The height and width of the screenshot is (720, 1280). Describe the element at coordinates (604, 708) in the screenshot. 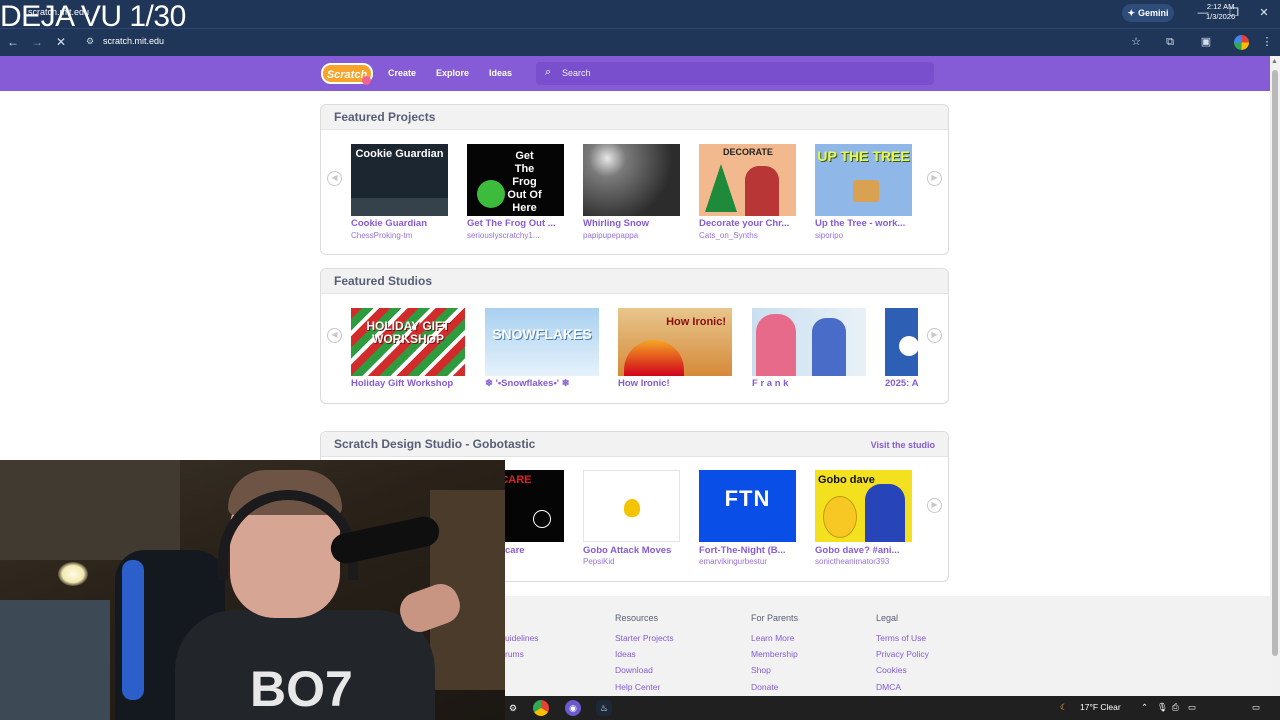

I see `steam-icon: ♨` at that location.